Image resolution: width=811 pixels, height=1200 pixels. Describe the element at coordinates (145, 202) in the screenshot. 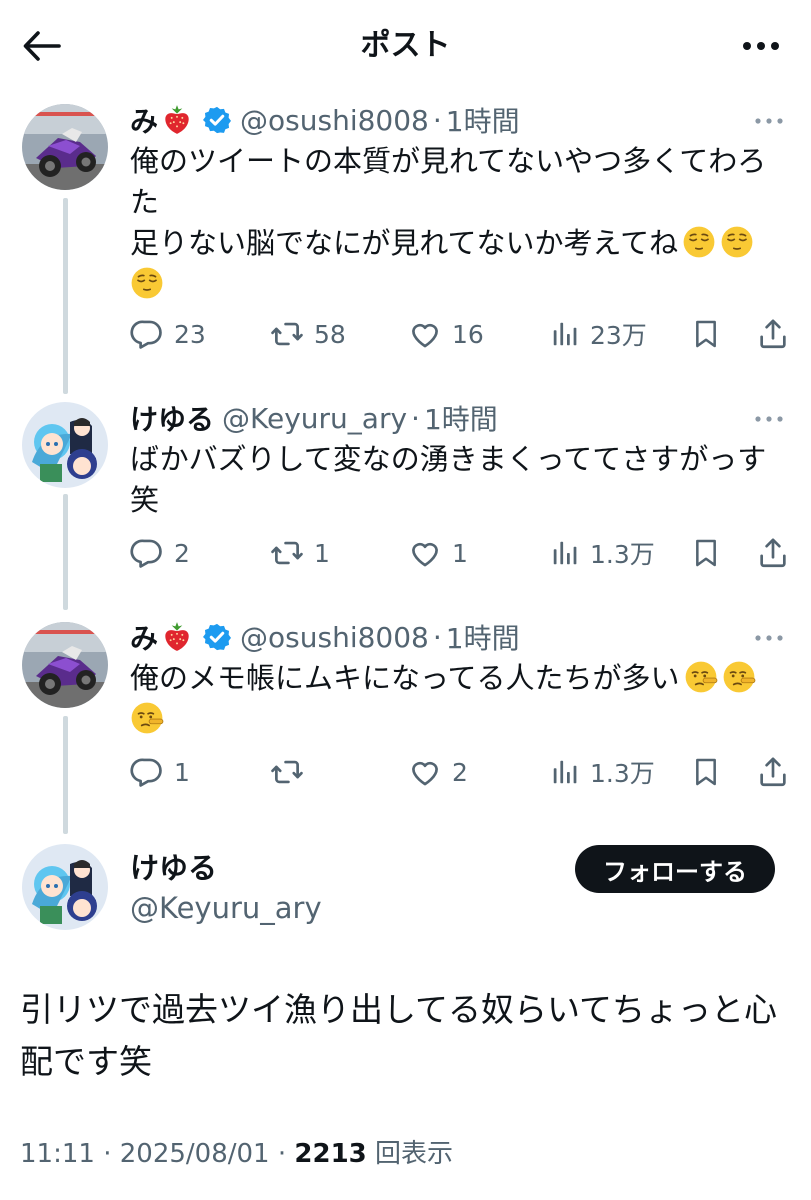

I see `text-line: た` at that location.